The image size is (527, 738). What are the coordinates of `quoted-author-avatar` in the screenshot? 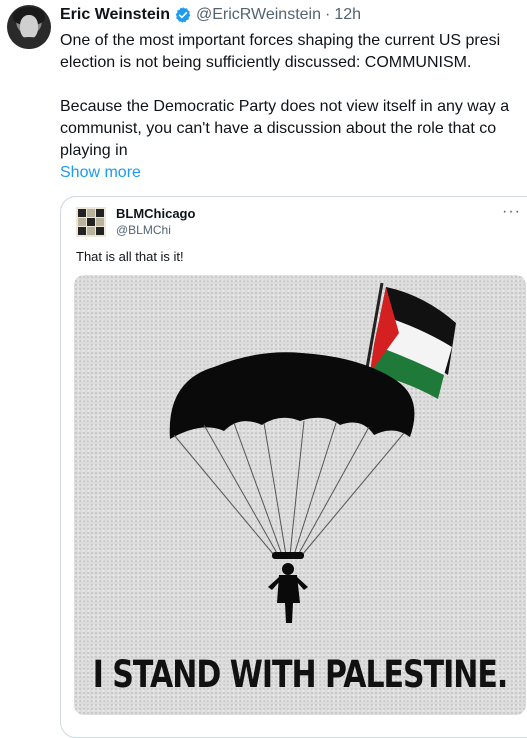 It's located at (91, 222).